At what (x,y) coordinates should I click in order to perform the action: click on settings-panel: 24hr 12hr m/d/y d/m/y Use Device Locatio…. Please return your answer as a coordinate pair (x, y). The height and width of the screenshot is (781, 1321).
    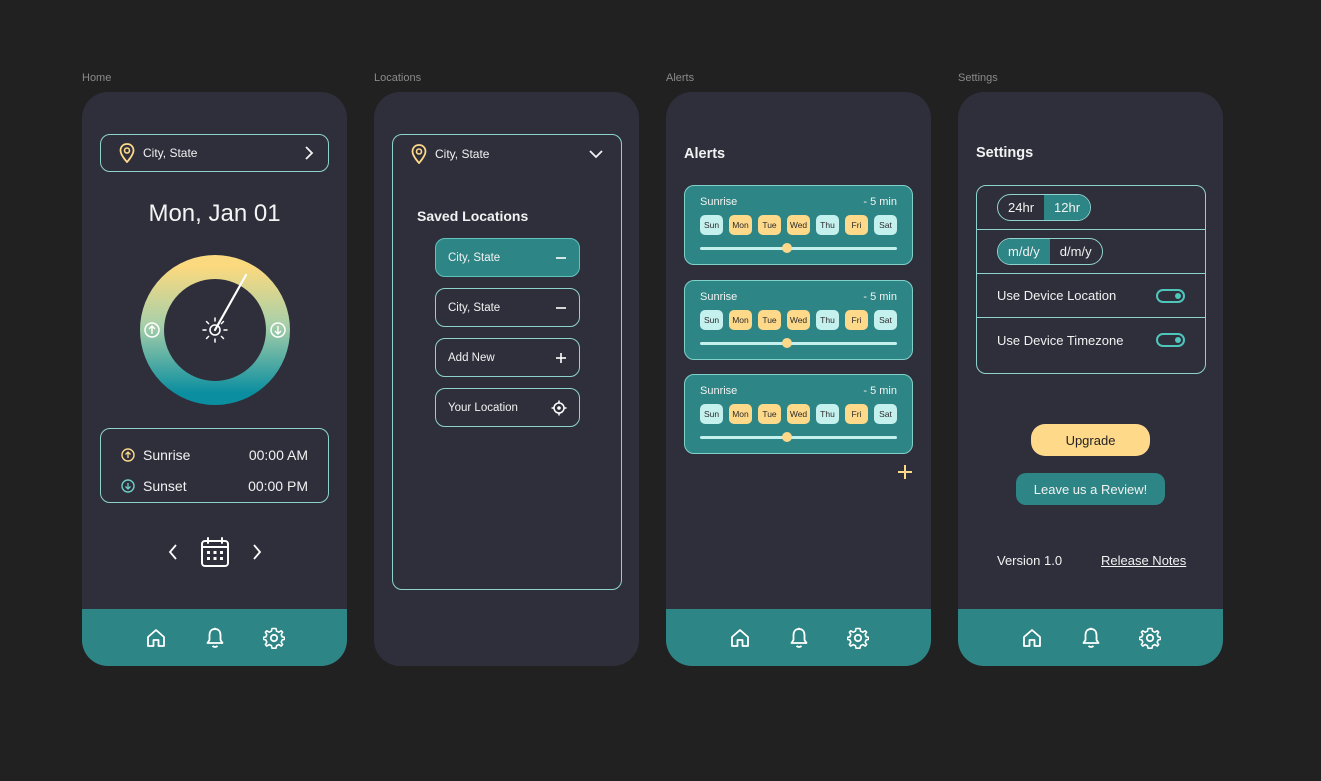
    Looking at the image, I should click on (1091, 279).